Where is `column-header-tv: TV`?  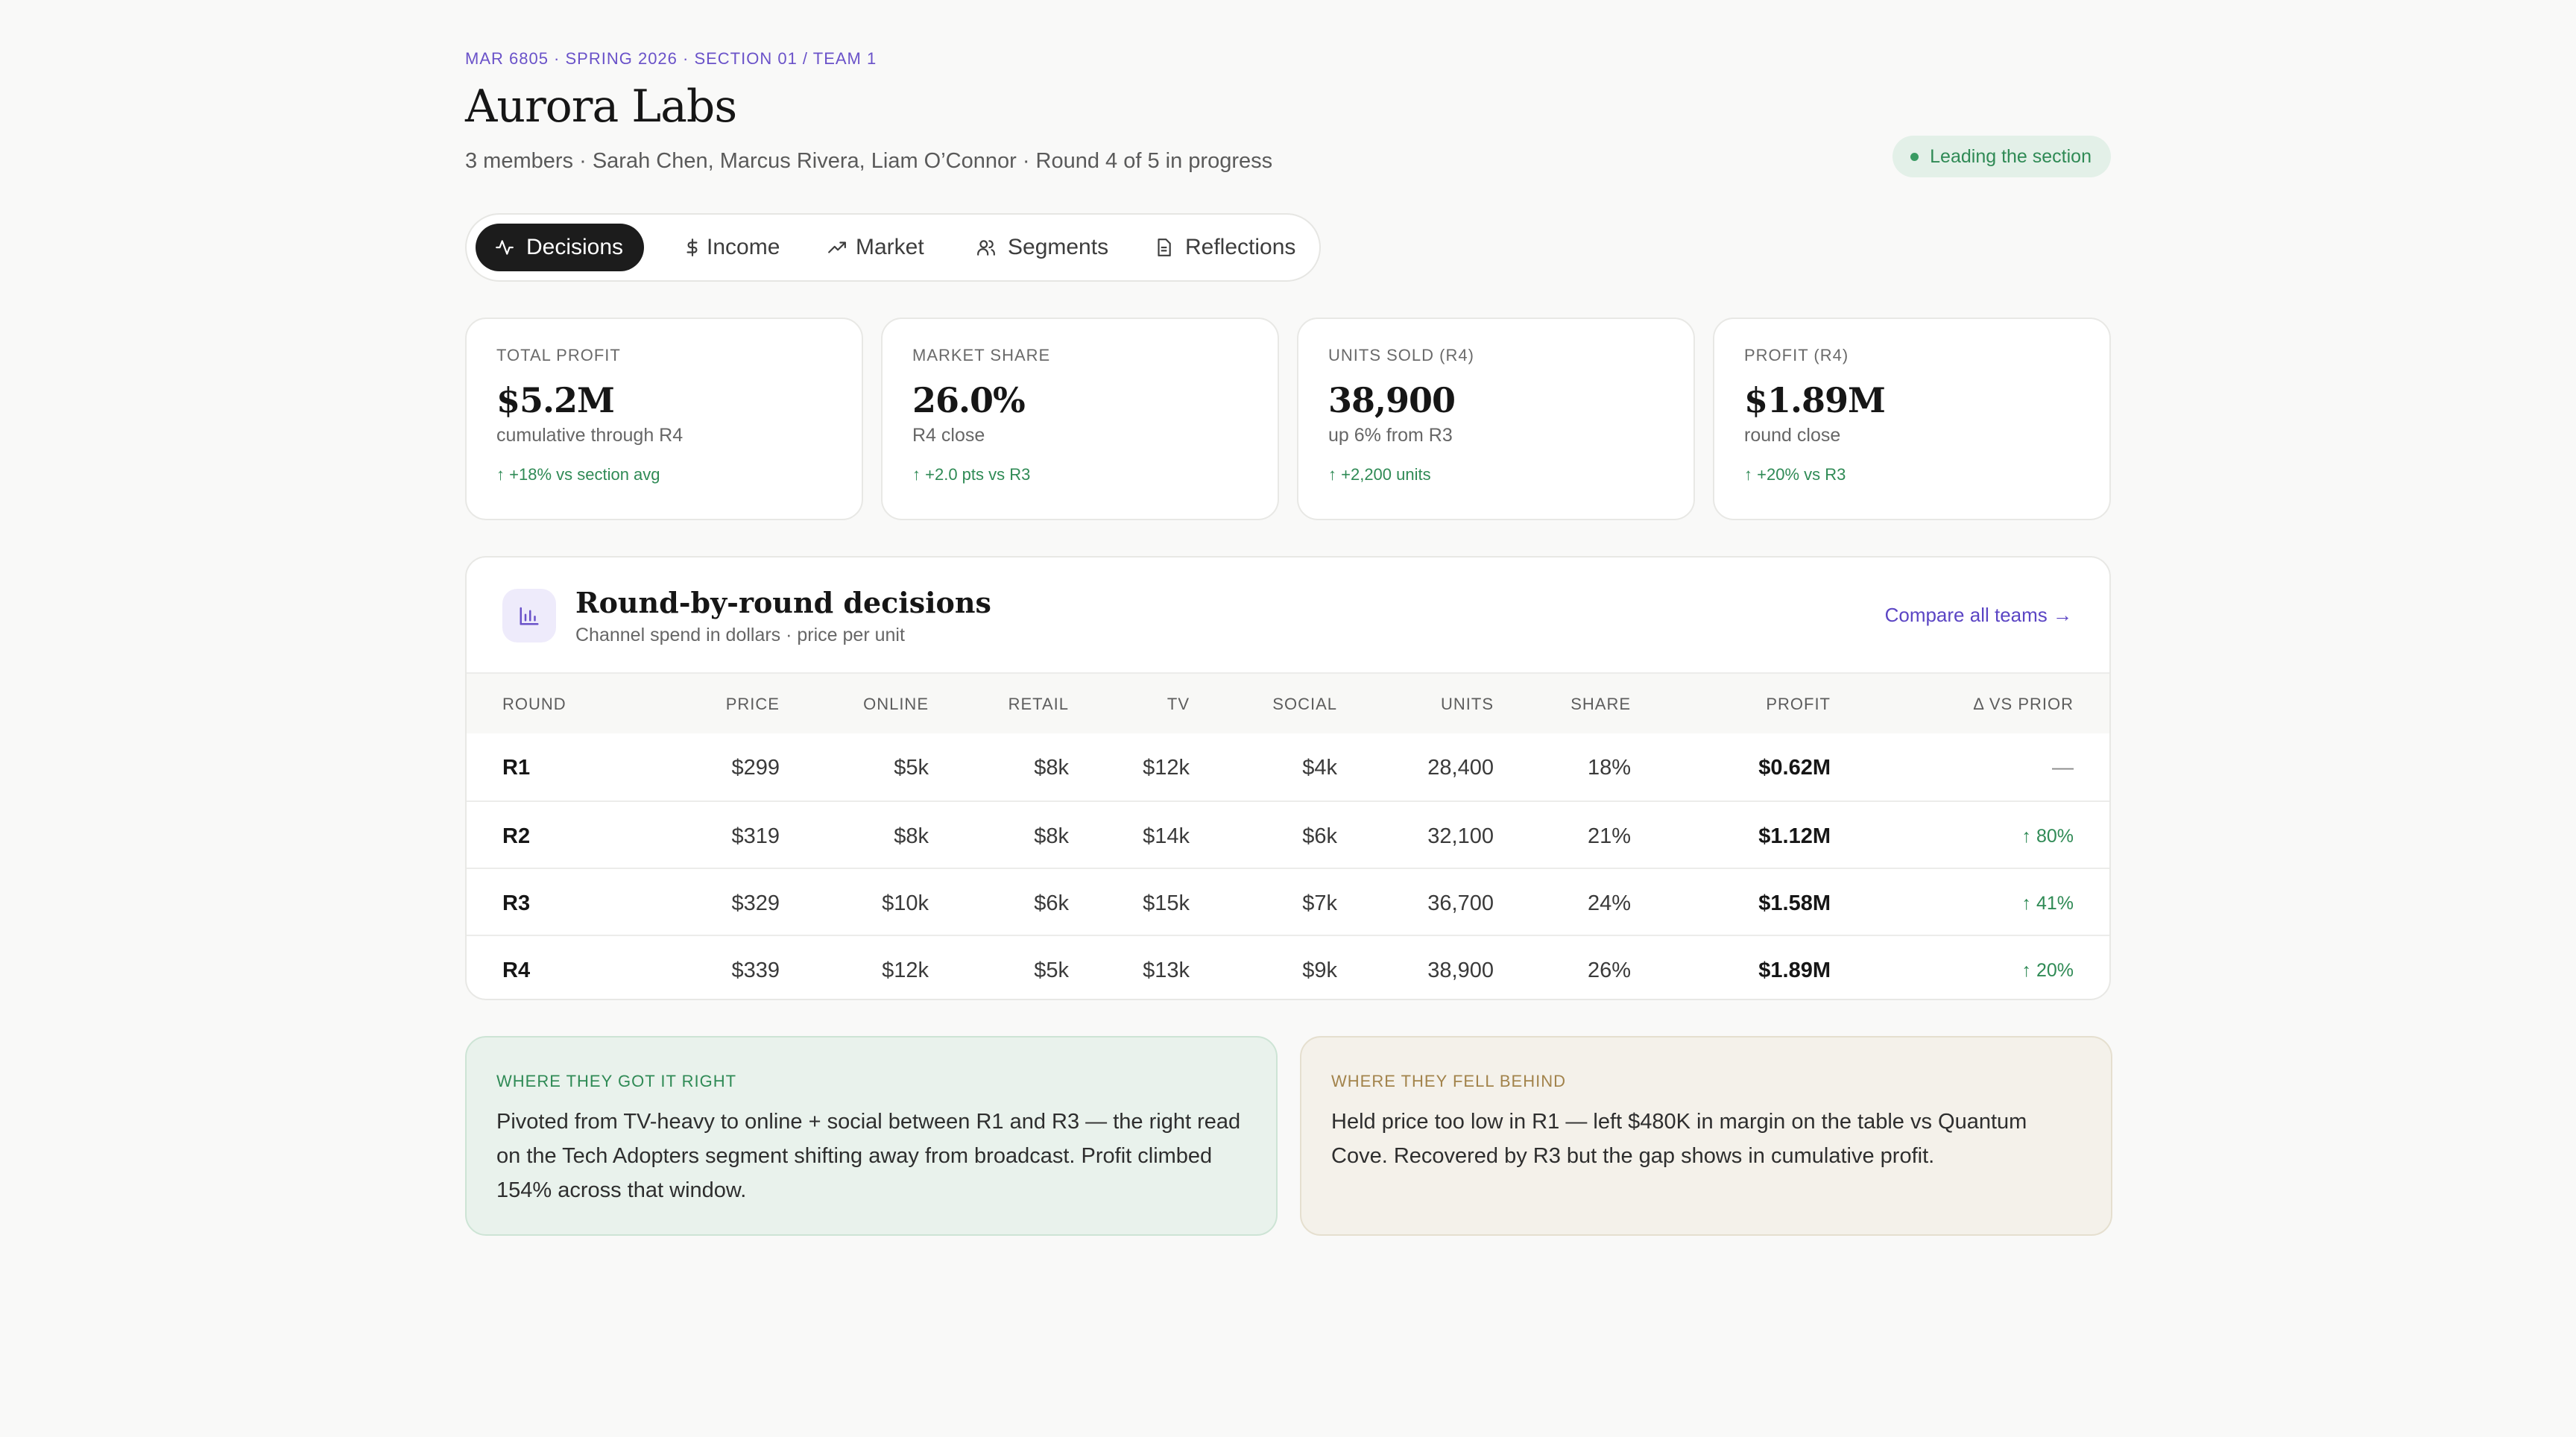 column-header-tv: TV is located at coordinates (1178, 704).